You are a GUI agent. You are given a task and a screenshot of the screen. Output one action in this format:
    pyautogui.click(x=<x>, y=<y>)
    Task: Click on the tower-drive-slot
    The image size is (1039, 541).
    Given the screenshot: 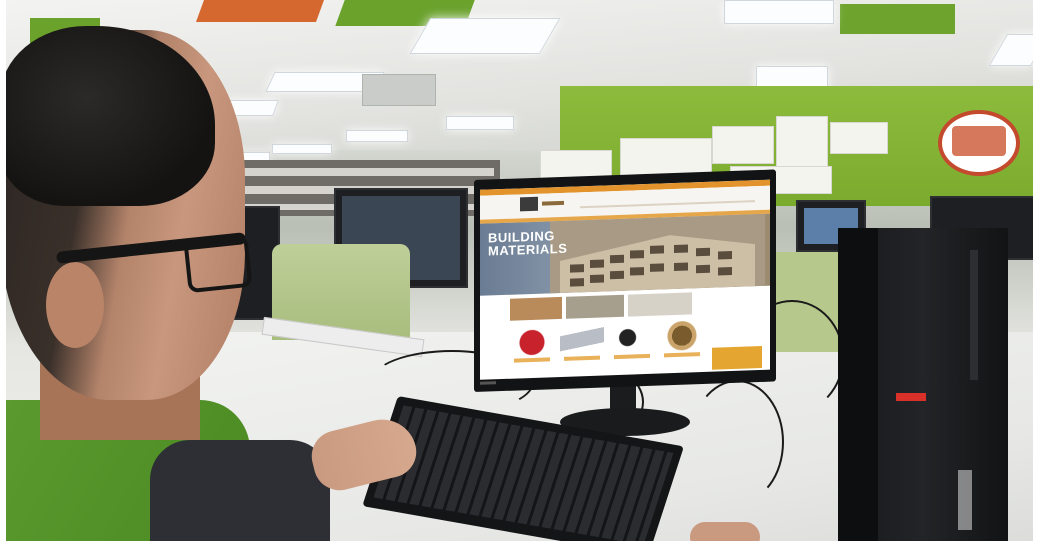 What is the action you would take?
    pyautogui.click(x=974, y=315)
    